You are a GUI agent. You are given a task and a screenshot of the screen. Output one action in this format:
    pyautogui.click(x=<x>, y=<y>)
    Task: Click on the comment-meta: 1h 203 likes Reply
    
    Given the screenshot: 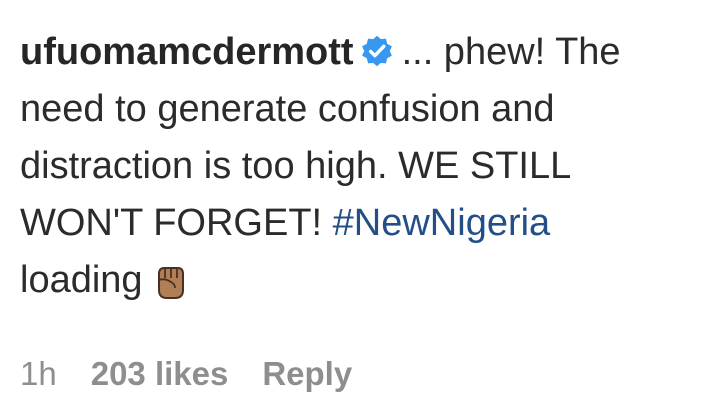 What is the action you would take?
    pyautogui.click(x=203, y=374)
    